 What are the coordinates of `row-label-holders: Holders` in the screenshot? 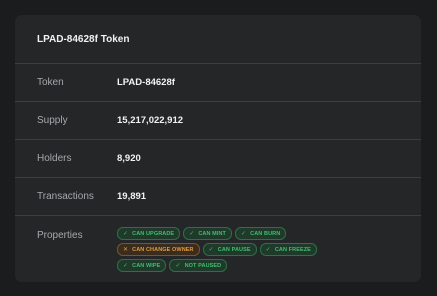 It's located at (54, 158).